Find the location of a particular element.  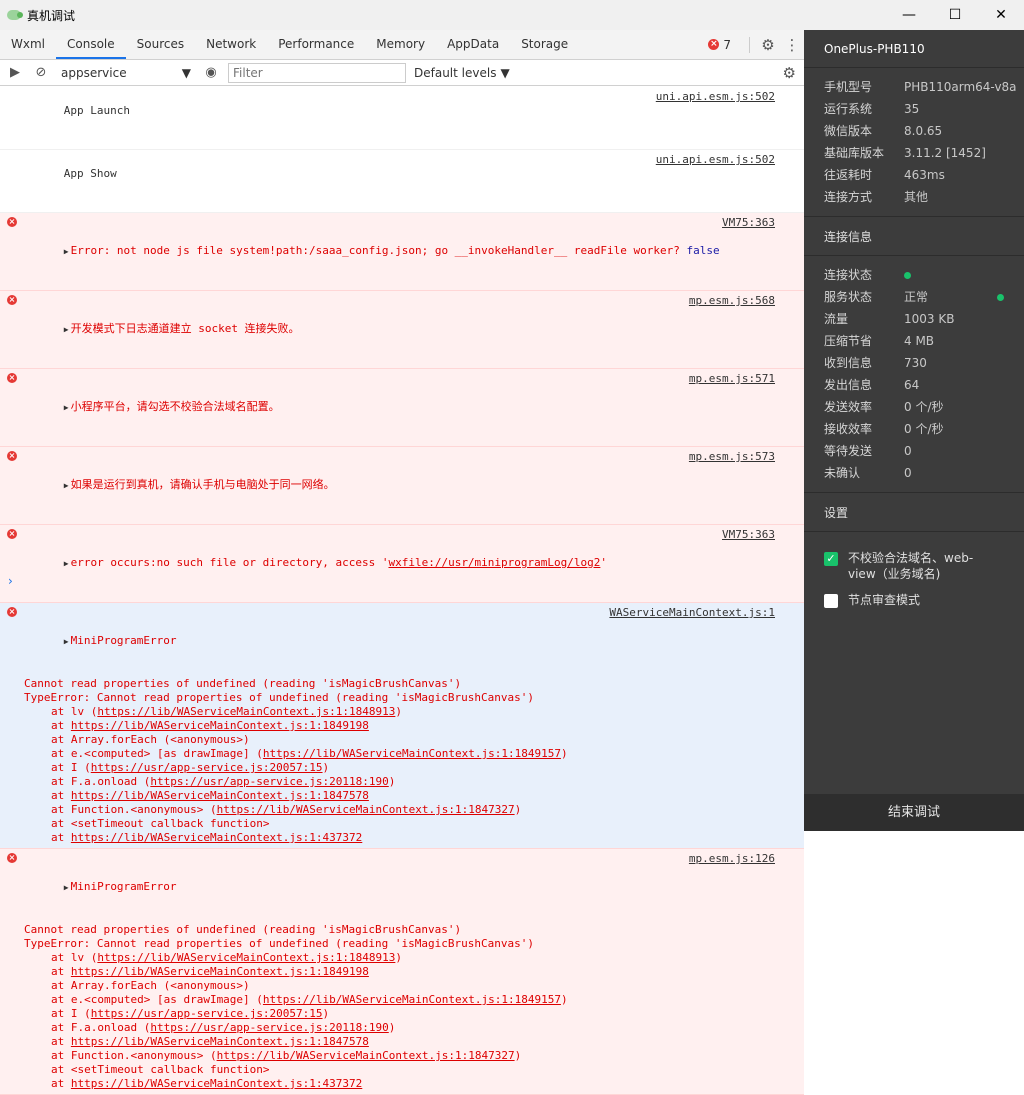

sidebar-toggle-icon: ▶ is located at coordinates (15, 72).